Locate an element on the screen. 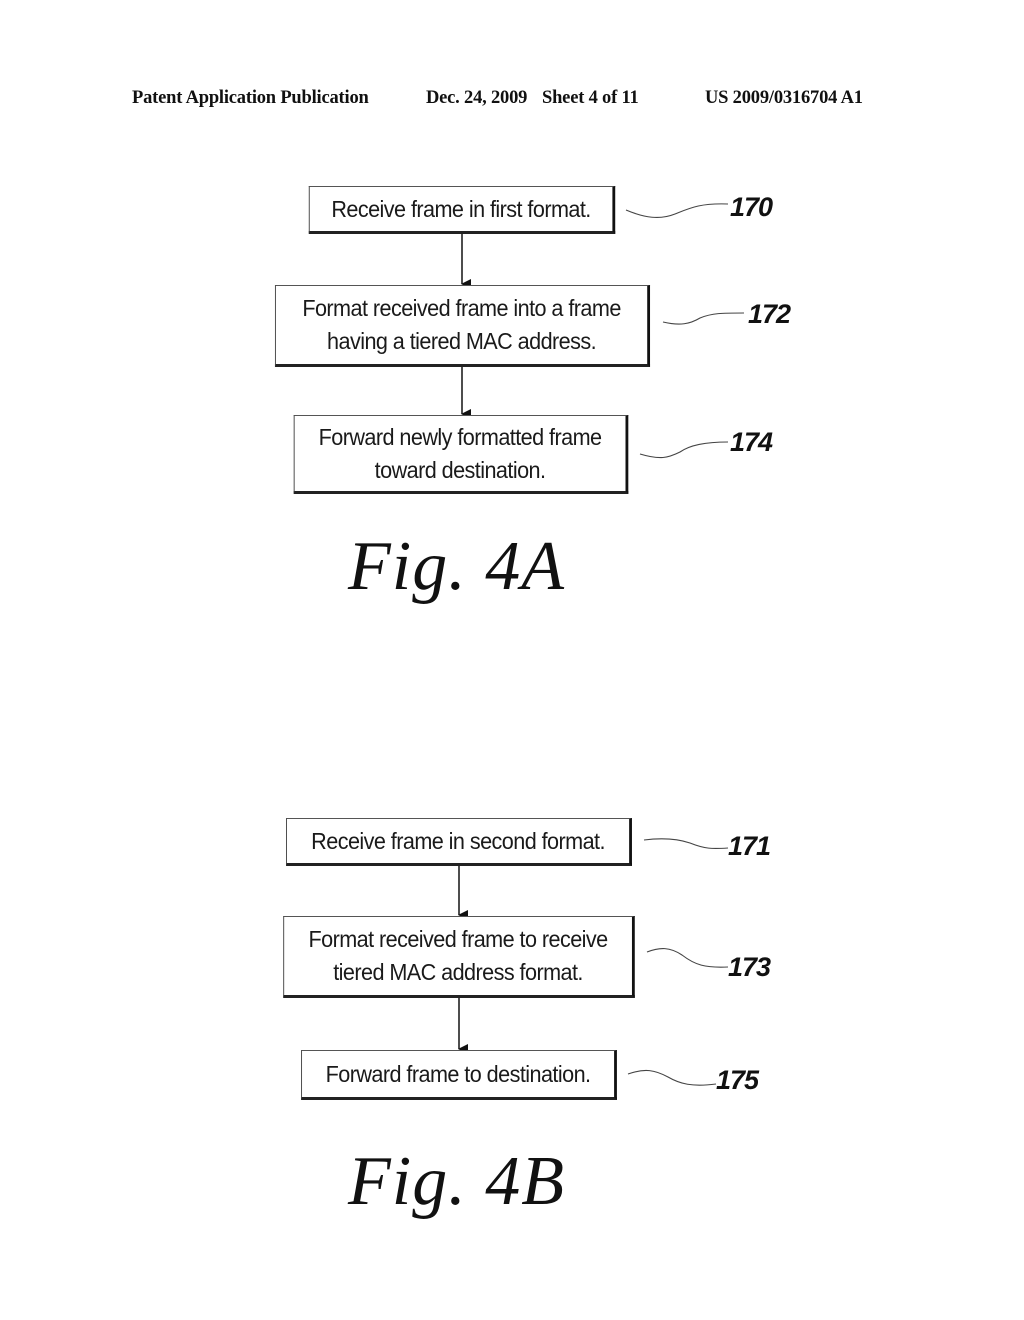 This screenshot has height=1320, width=1024. step-box-171: Receive frame in second format. is located at coordinates (459, 842).